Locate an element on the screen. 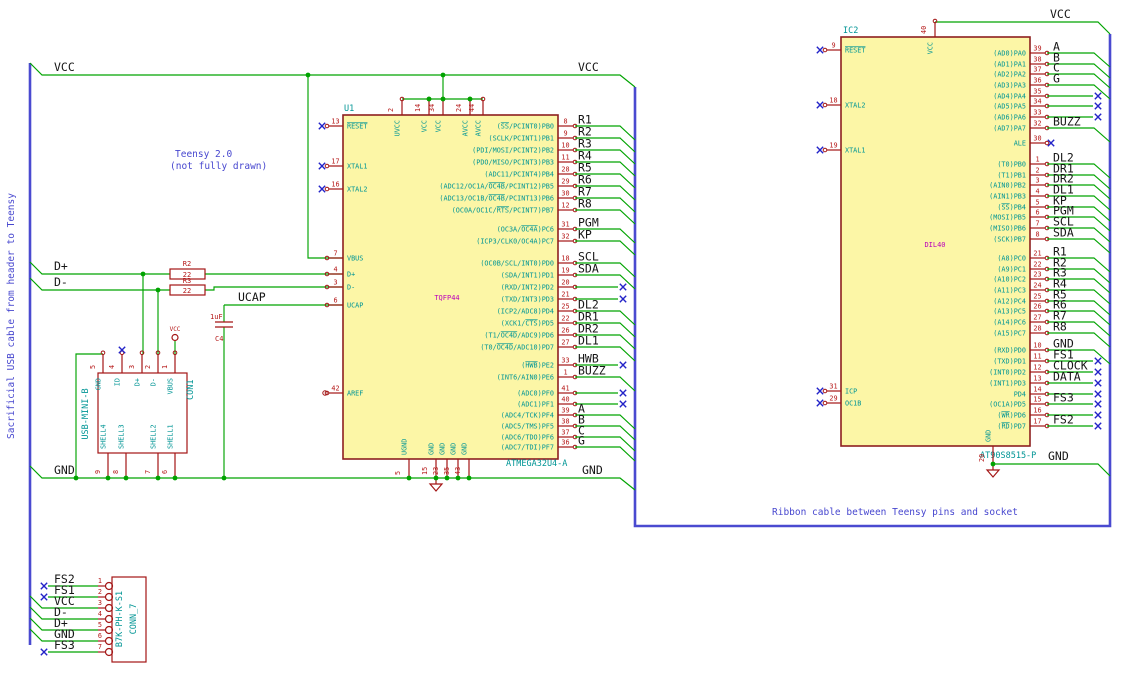 The width and height of the screenshot is (1131, 690). pin-name: (ADC1)PF1 is located at coordinates (535, 404).